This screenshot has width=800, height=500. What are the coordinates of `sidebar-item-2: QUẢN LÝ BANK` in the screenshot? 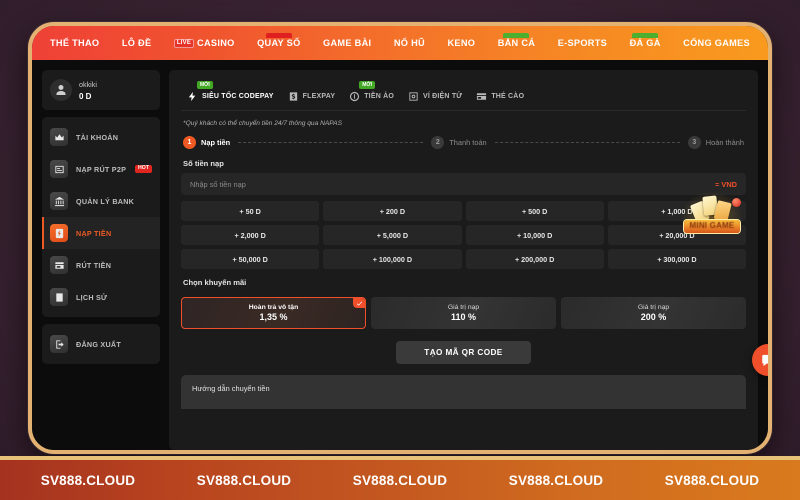 It's located at (101, 201).